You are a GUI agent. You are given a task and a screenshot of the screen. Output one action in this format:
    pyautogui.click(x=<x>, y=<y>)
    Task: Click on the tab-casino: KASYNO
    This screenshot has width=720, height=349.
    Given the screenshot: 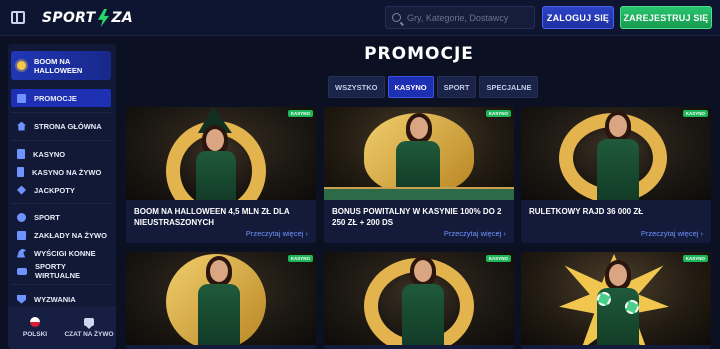 What is the action you would take?
    pyautogui.click(x=410, y=87)
    